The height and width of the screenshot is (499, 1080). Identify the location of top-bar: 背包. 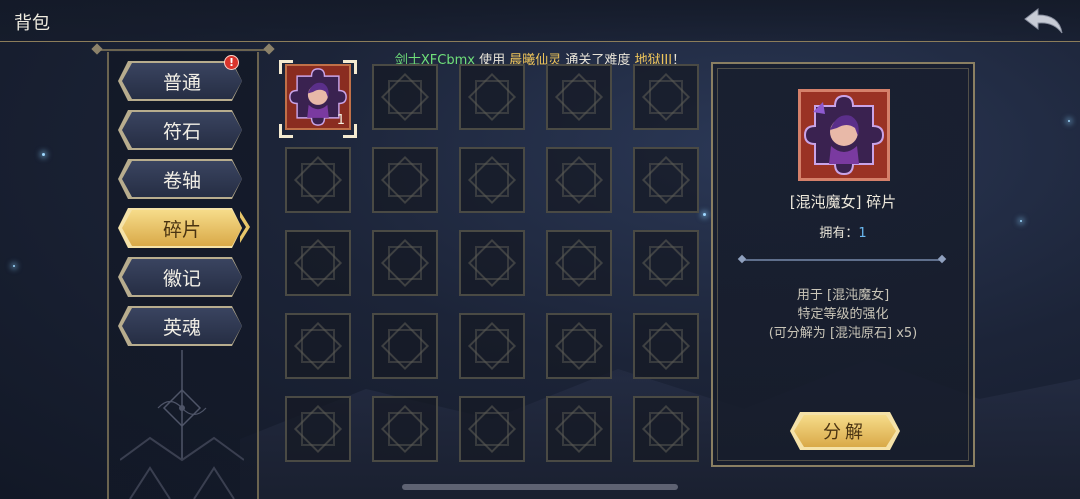
(540, 21).